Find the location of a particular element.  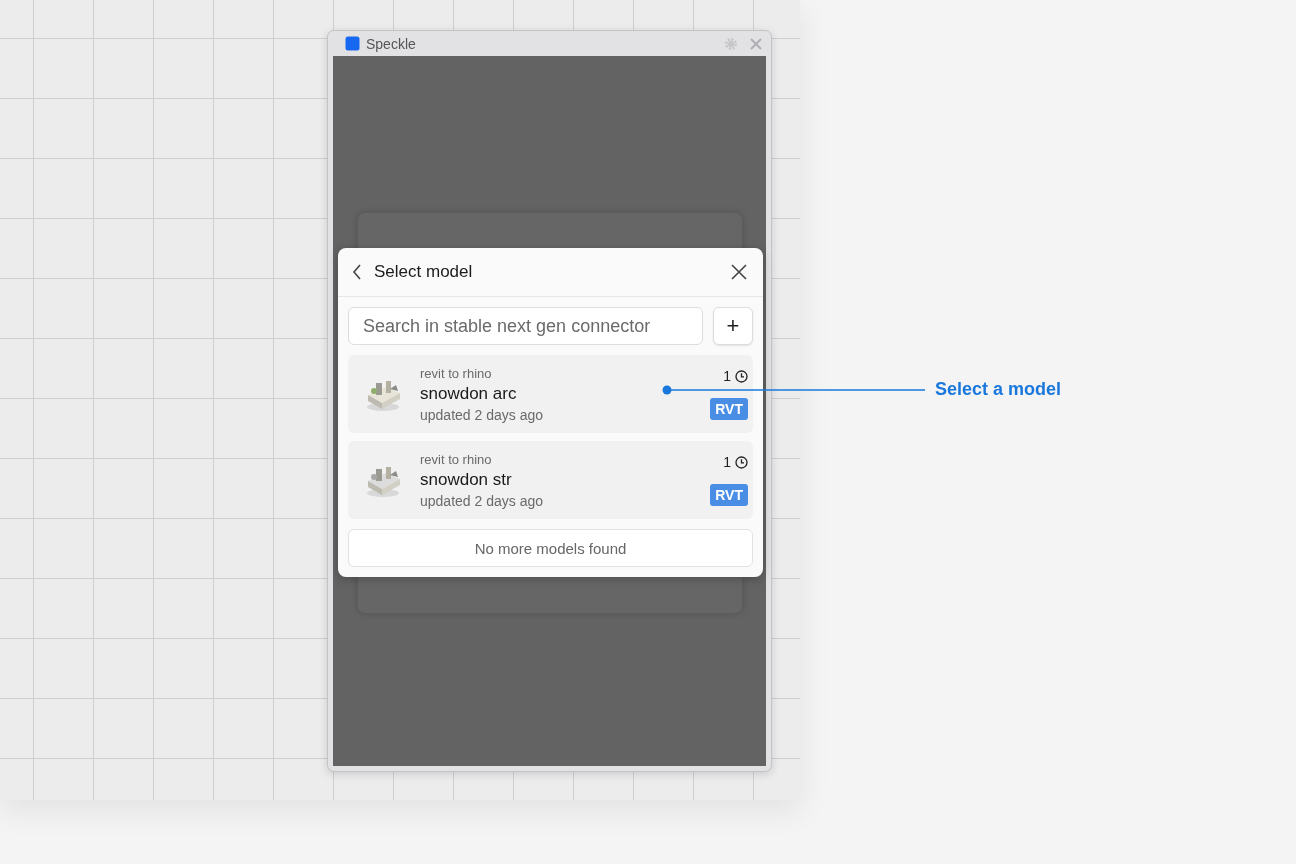

close-icon is located at coordinates (739, 272).